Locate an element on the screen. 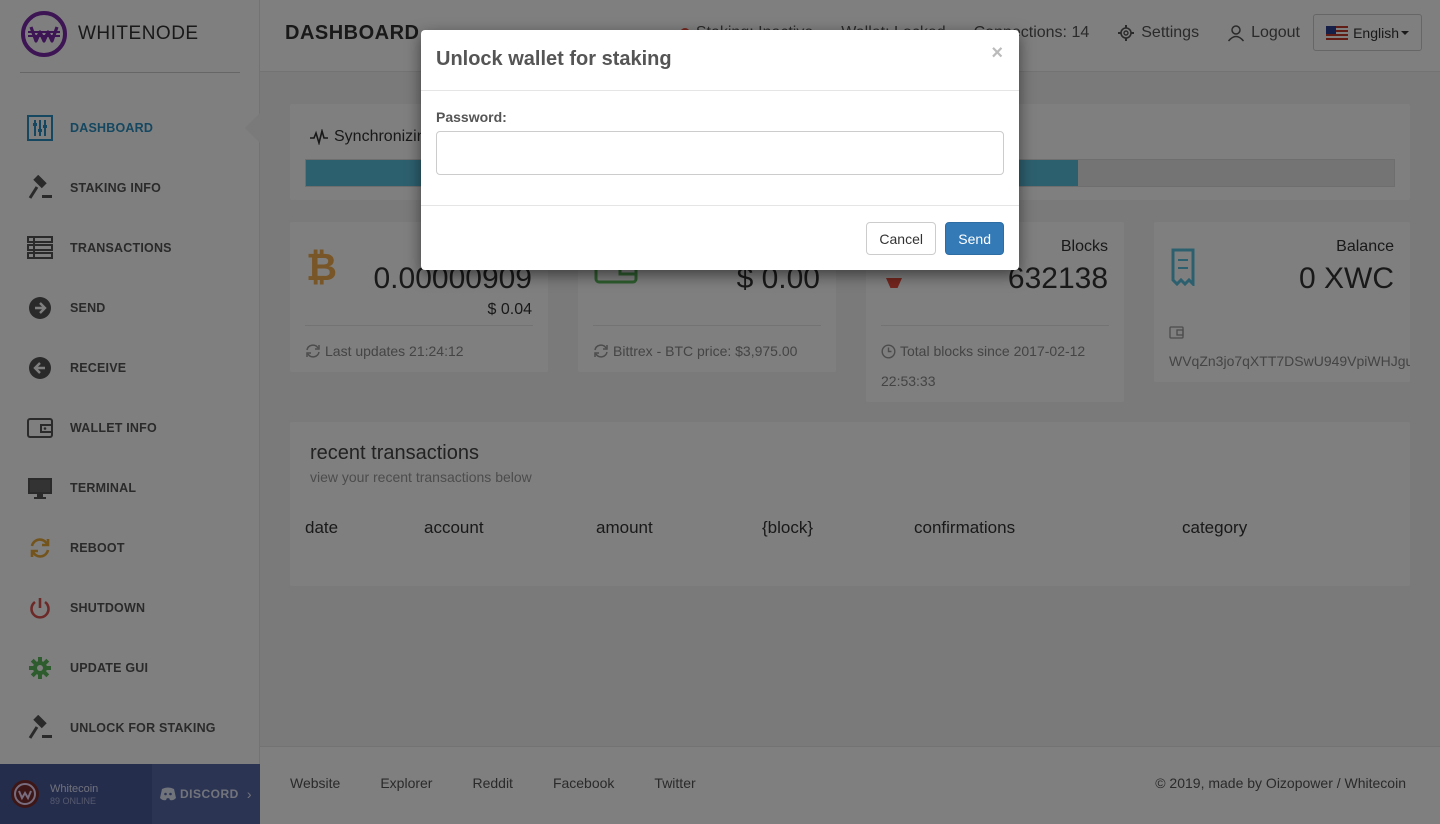 The height and width of the screenshot is (824, 1440). modal-footer: Cancel Send is located at coordinates (720, 237).